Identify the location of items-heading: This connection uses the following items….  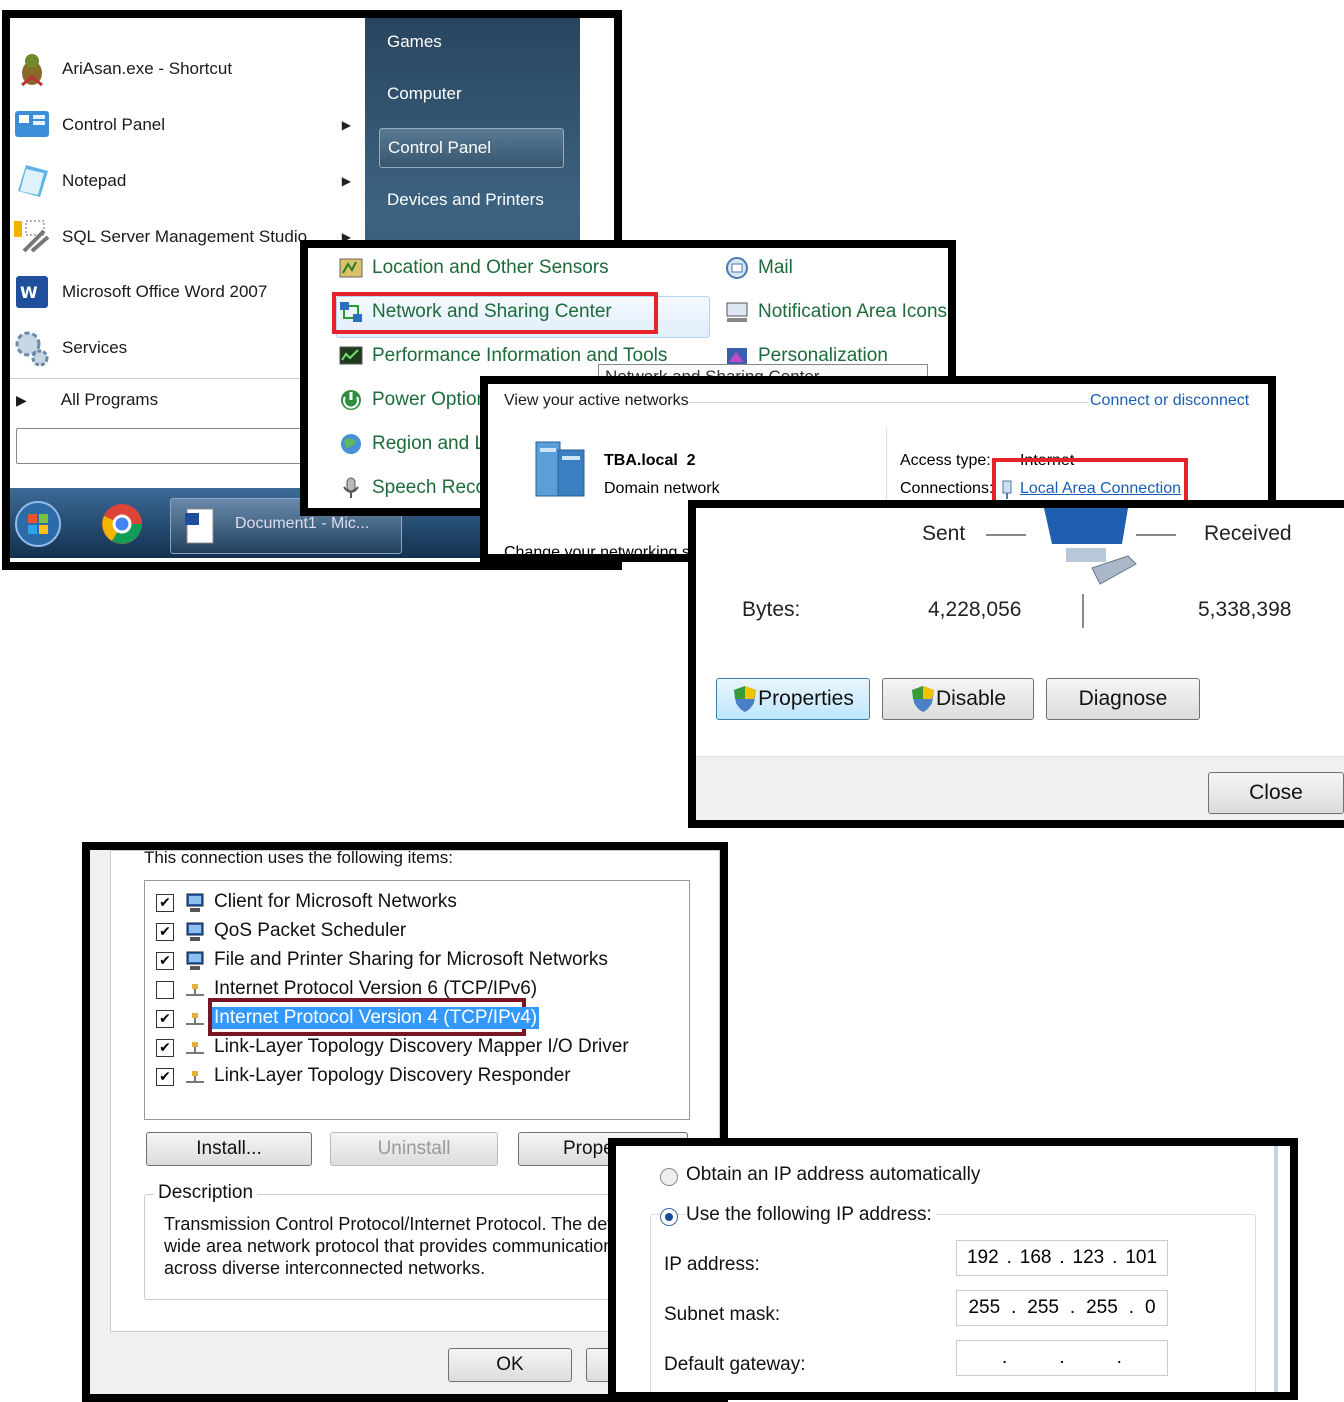
(298, 857).